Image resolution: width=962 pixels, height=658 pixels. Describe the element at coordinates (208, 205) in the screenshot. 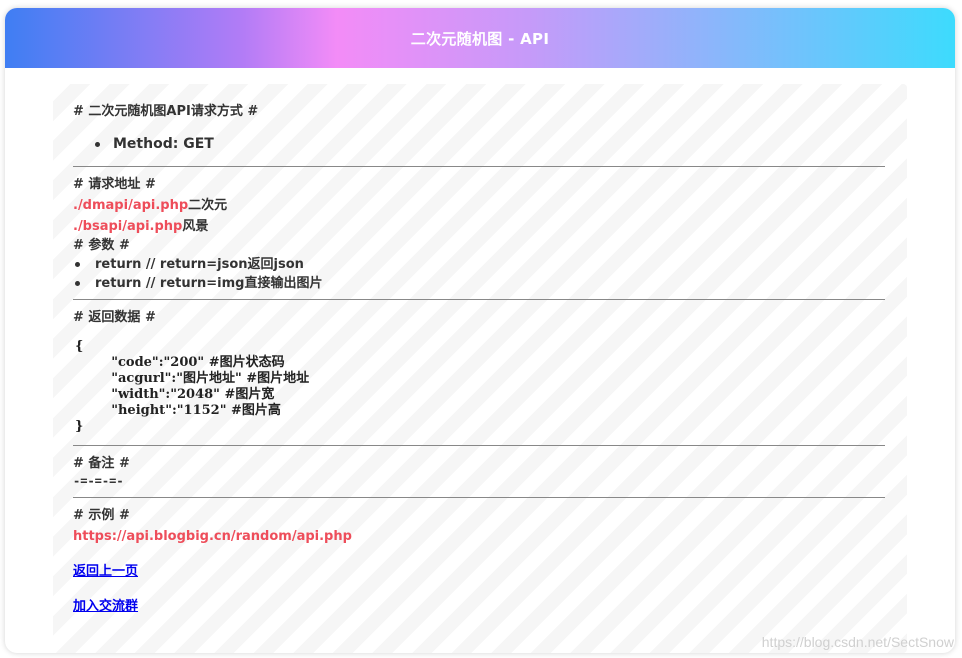

I see `dmapi-desc: 二次元` at that location.